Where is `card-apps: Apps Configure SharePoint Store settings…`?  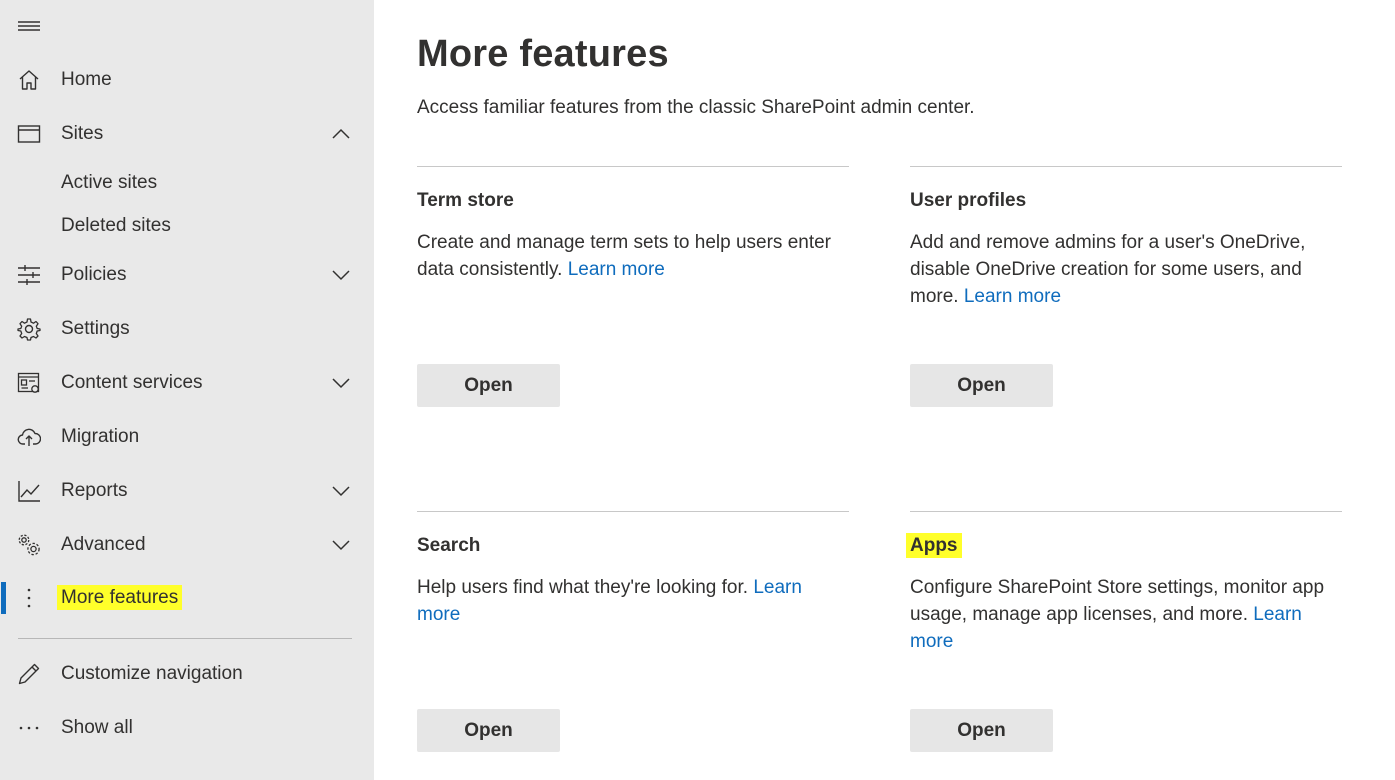 card-apps: Apps Configure SharePoint Store settings… is located at coordinates (1124, 645).